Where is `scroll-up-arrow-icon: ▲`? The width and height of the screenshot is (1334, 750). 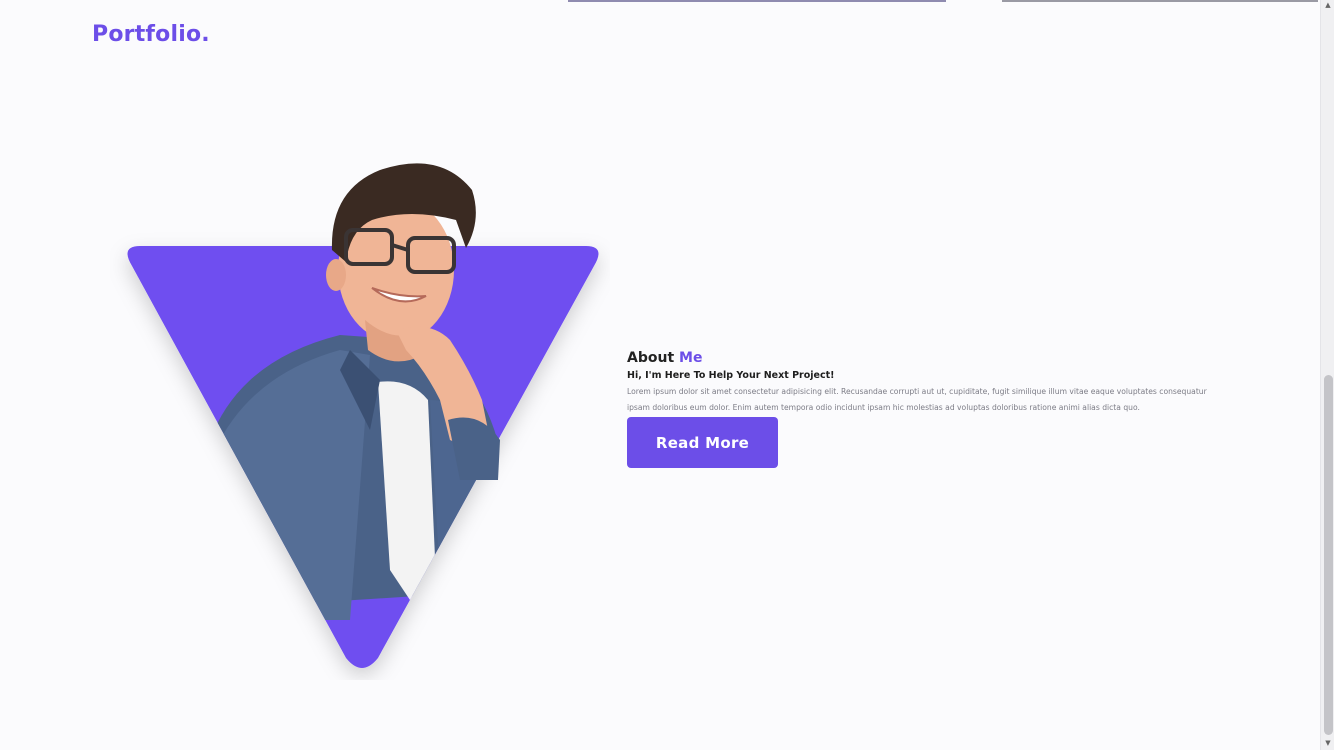 scroll-up-arrow-icon: ▲ is located at coordinates (1327, 5).